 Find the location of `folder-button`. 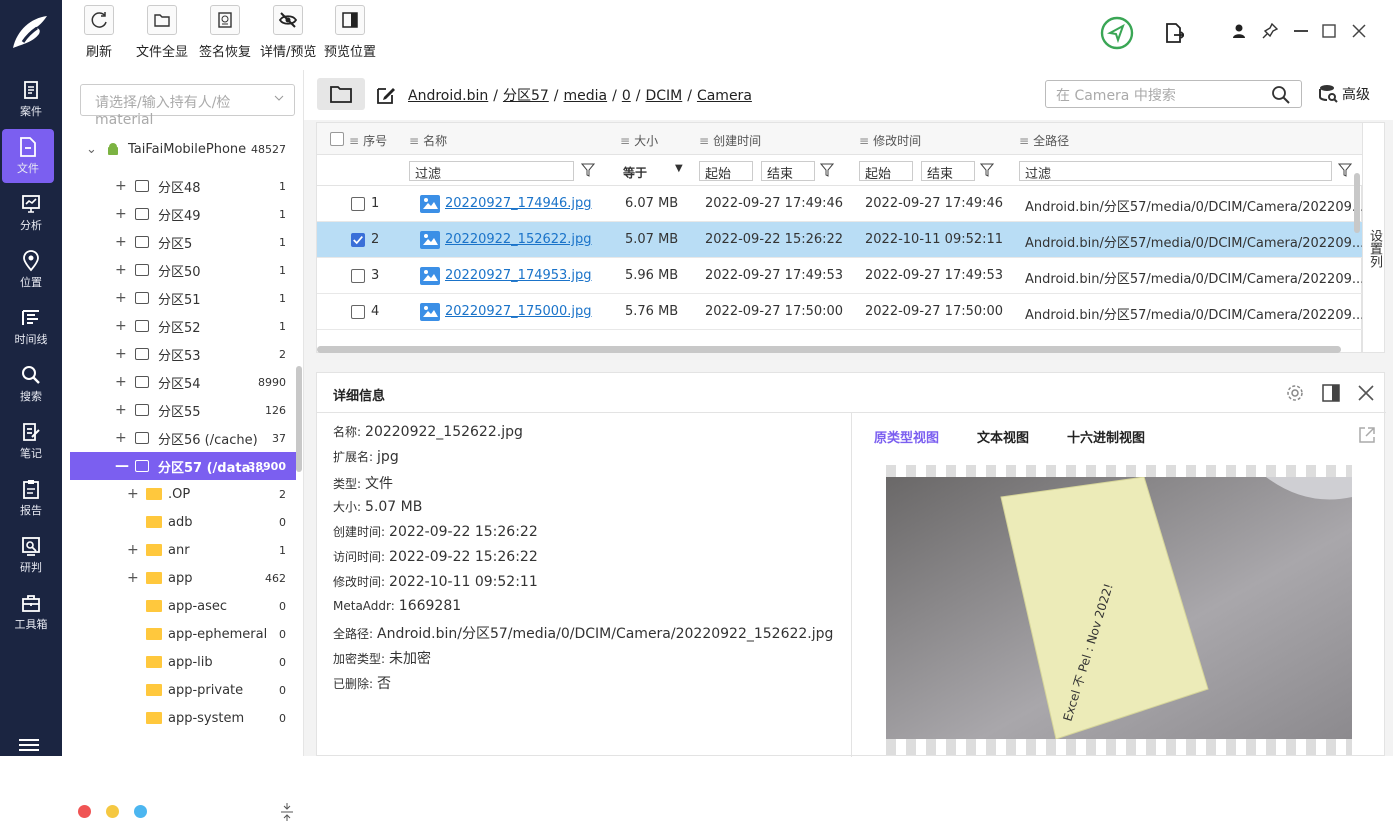

folder-button is located at coordinates (341, 94).